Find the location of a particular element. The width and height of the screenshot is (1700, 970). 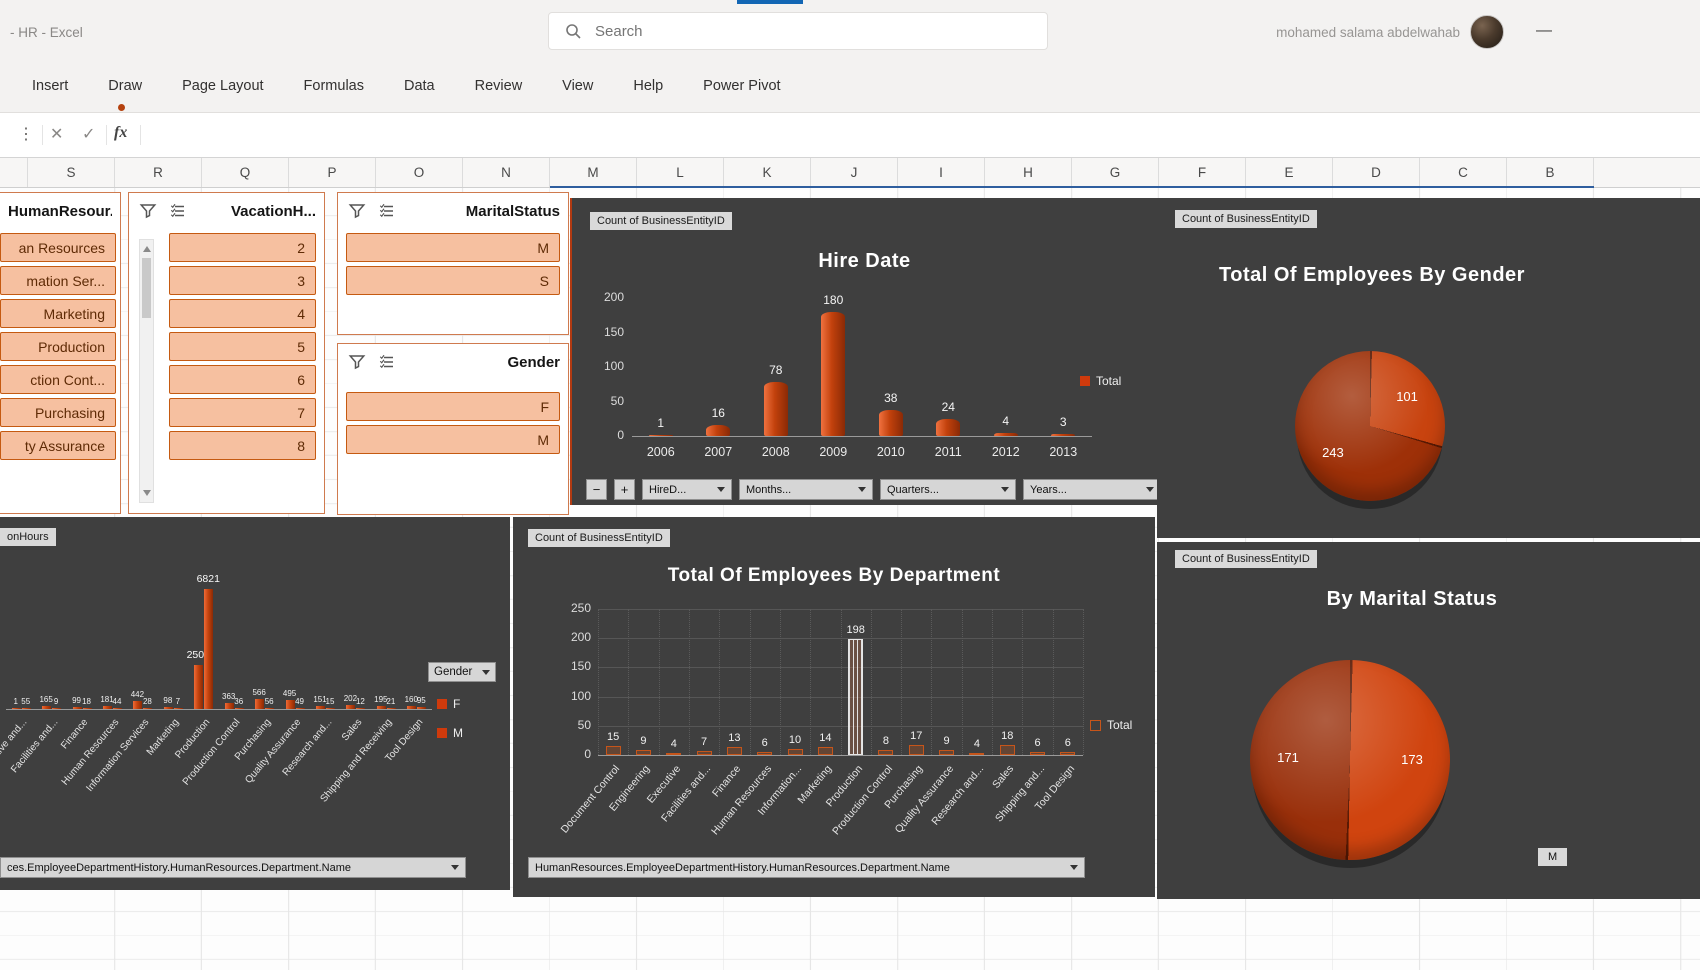

column-header-o: O is located at coordinates (419, 172).